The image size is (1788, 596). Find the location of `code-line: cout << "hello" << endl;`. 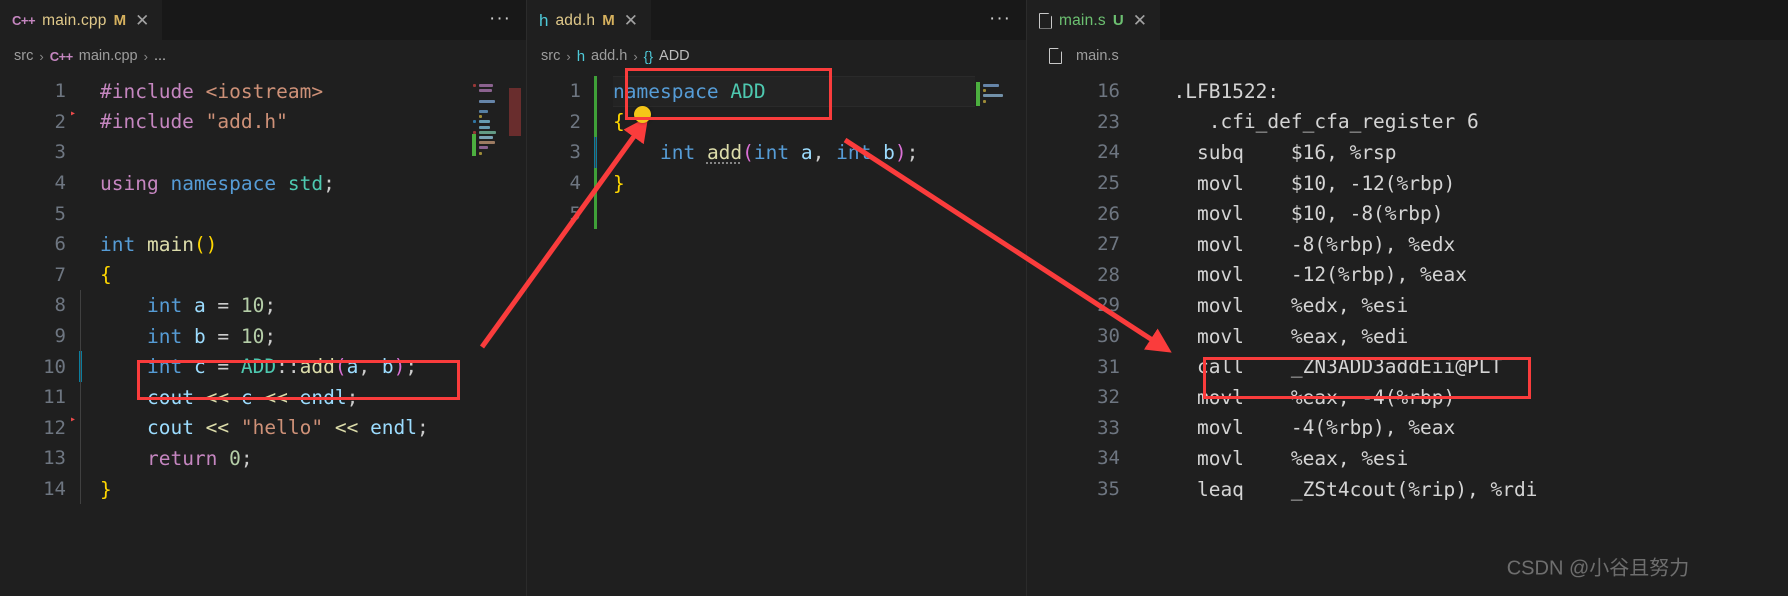

code-line: cout << "hello" << endl; is located at coordinates (313, 428).